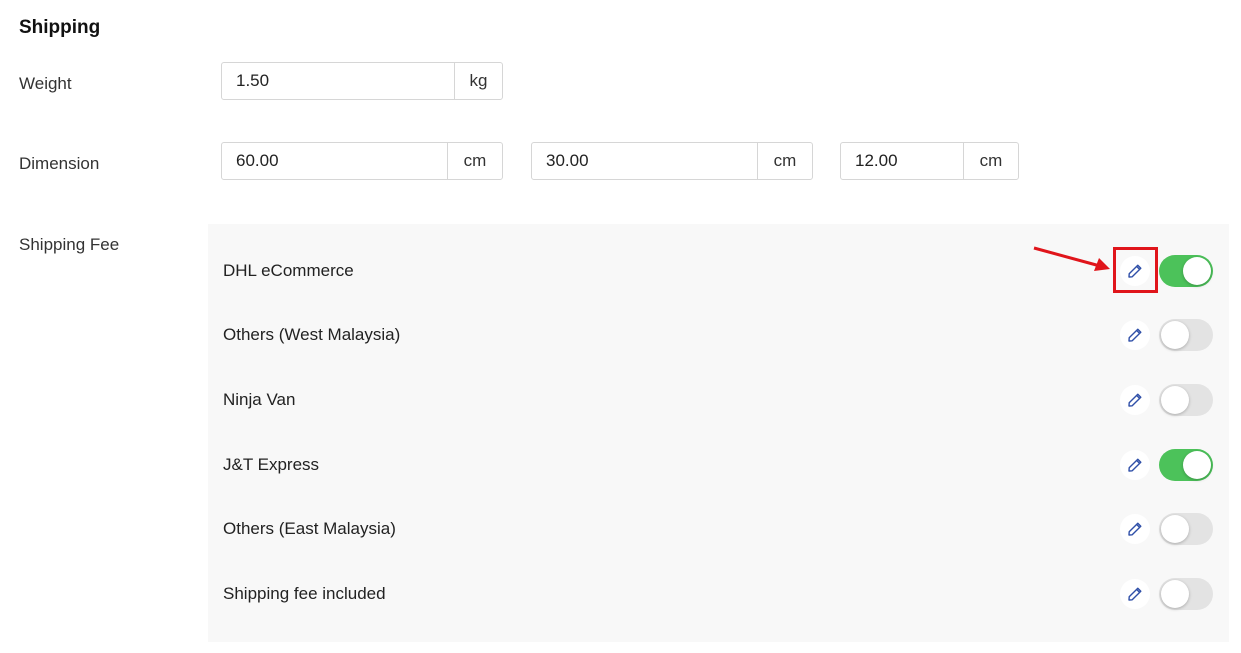 This screenshot has width=1241, height=653. I want to click on weight-unit: kg, so click(478, 81).